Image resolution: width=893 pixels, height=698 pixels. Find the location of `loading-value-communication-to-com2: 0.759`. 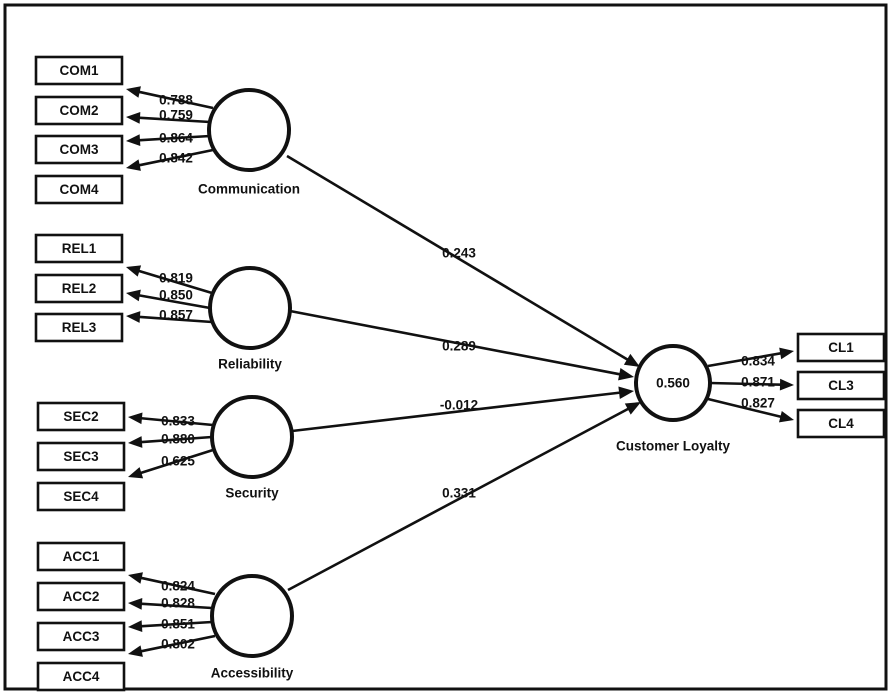

loading-value-communication-to-com2: 0.759 is located at coordinates (176, 115).